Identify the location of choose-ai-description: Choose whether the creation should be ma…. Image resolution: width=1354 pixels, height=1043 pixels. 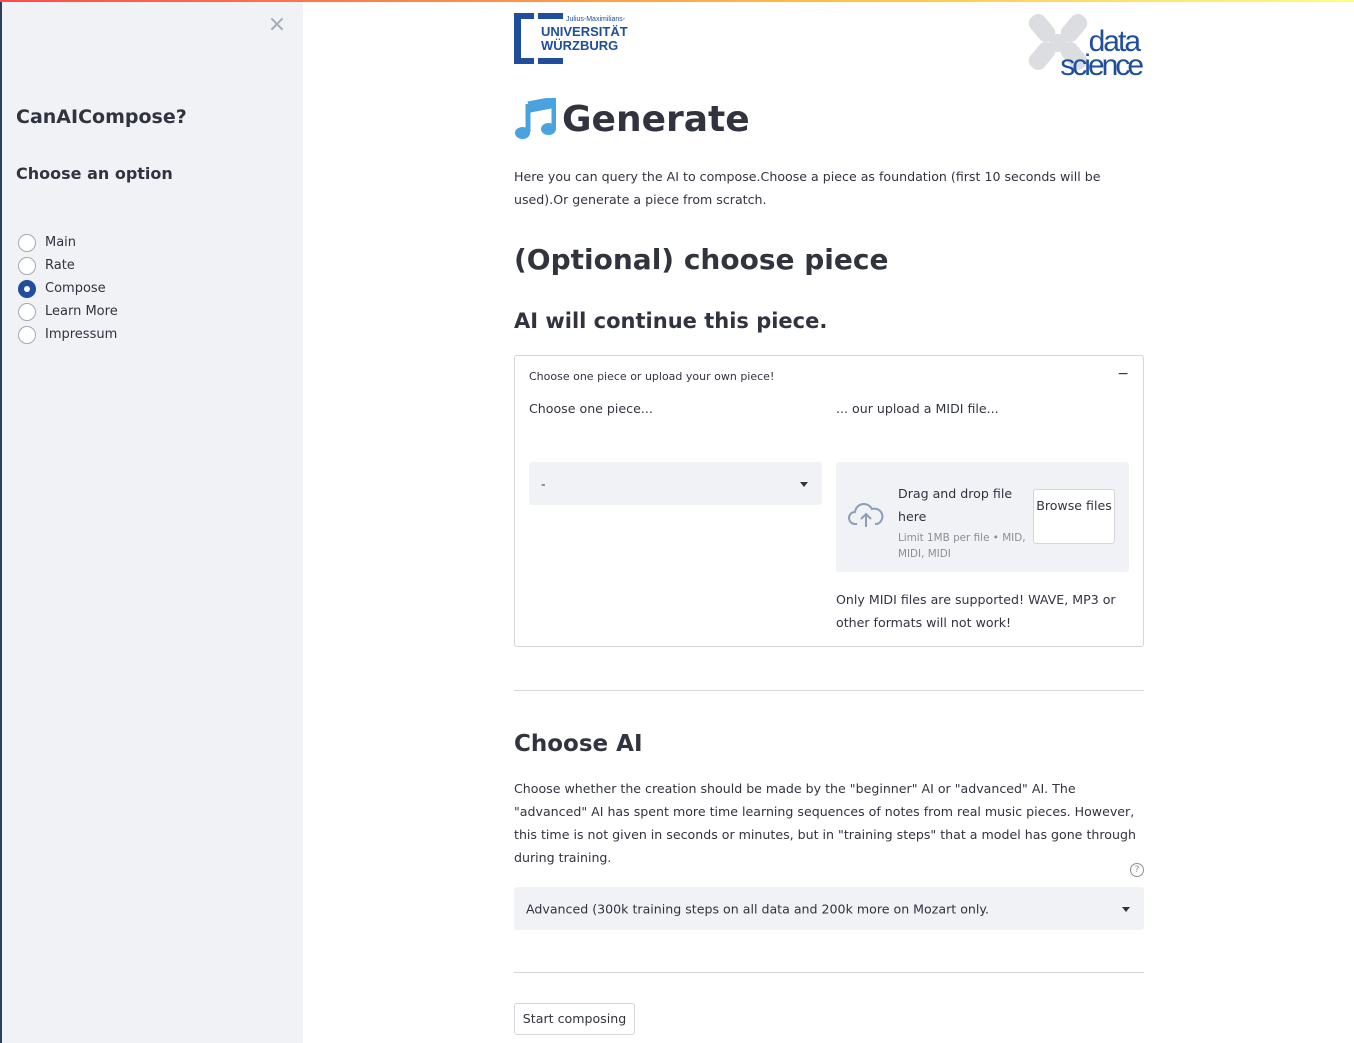
(825, 823).